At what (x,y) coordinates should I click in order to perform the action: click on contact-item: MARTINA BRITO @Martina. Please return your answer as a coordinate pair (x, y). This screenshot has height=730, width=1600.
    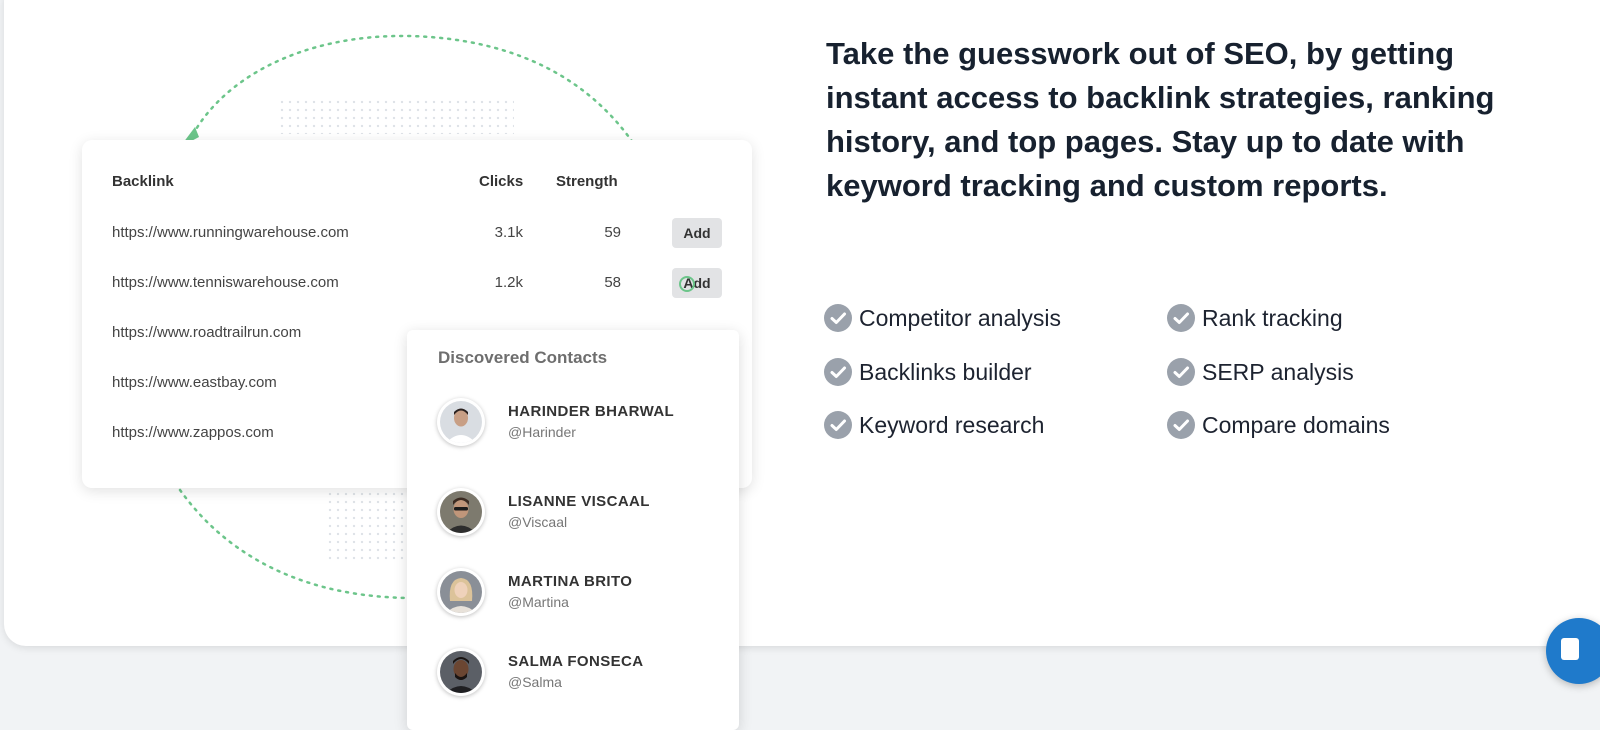
    Looking at the image, I should click on (573, 596).